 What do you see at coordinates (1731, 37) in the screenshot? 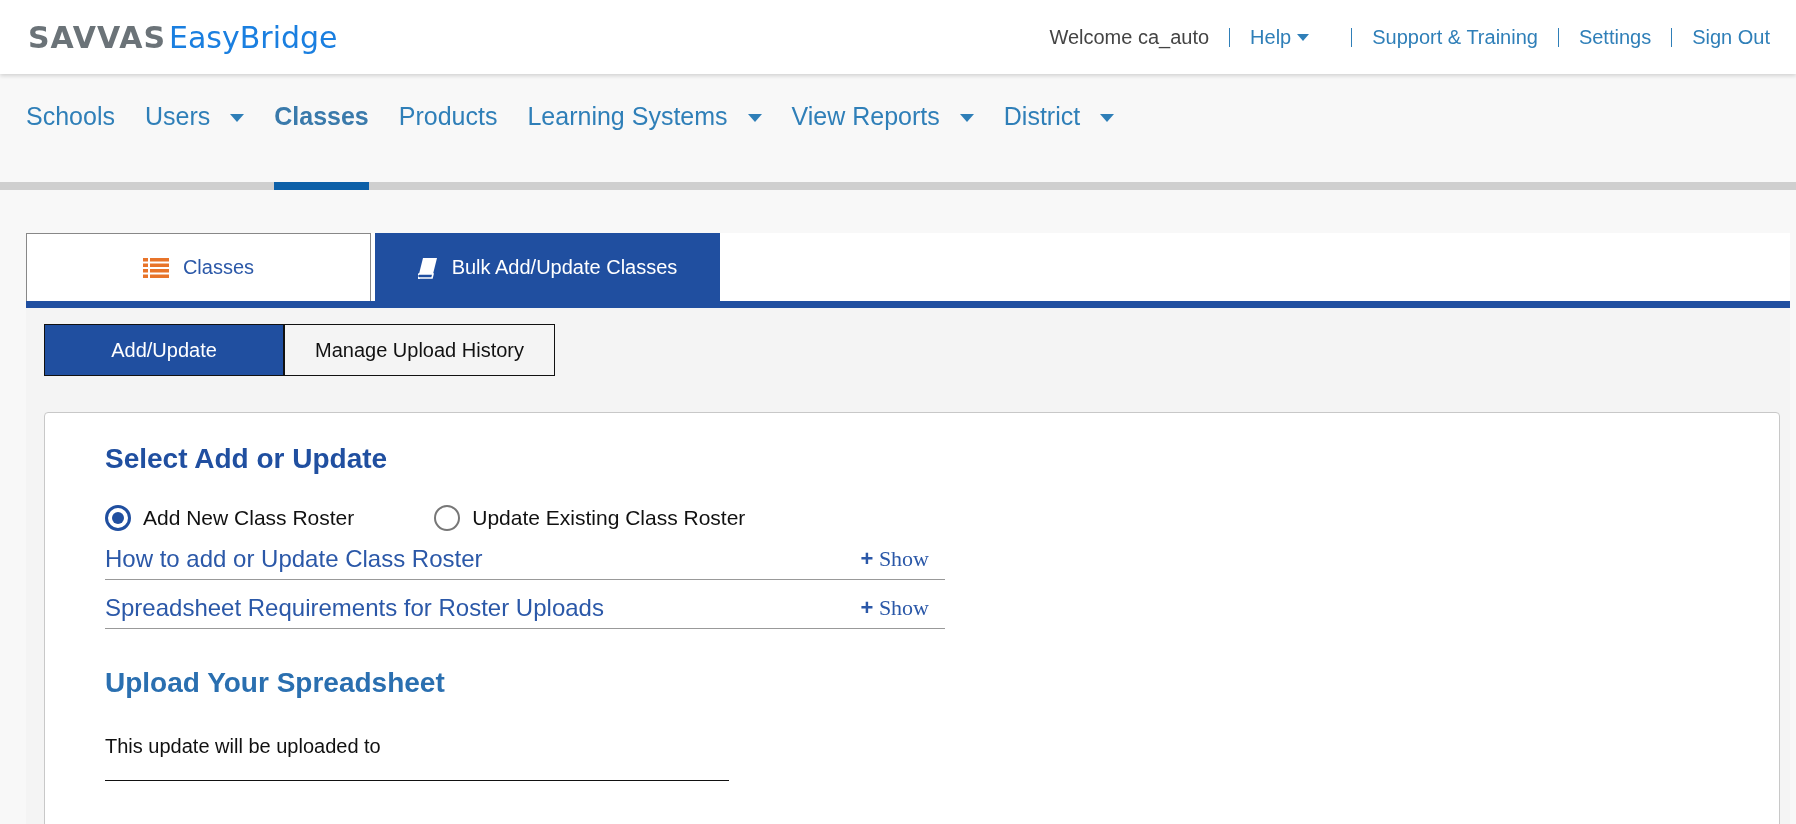
I see `header-link: Sign Out` at bounding box center [1731, 37].